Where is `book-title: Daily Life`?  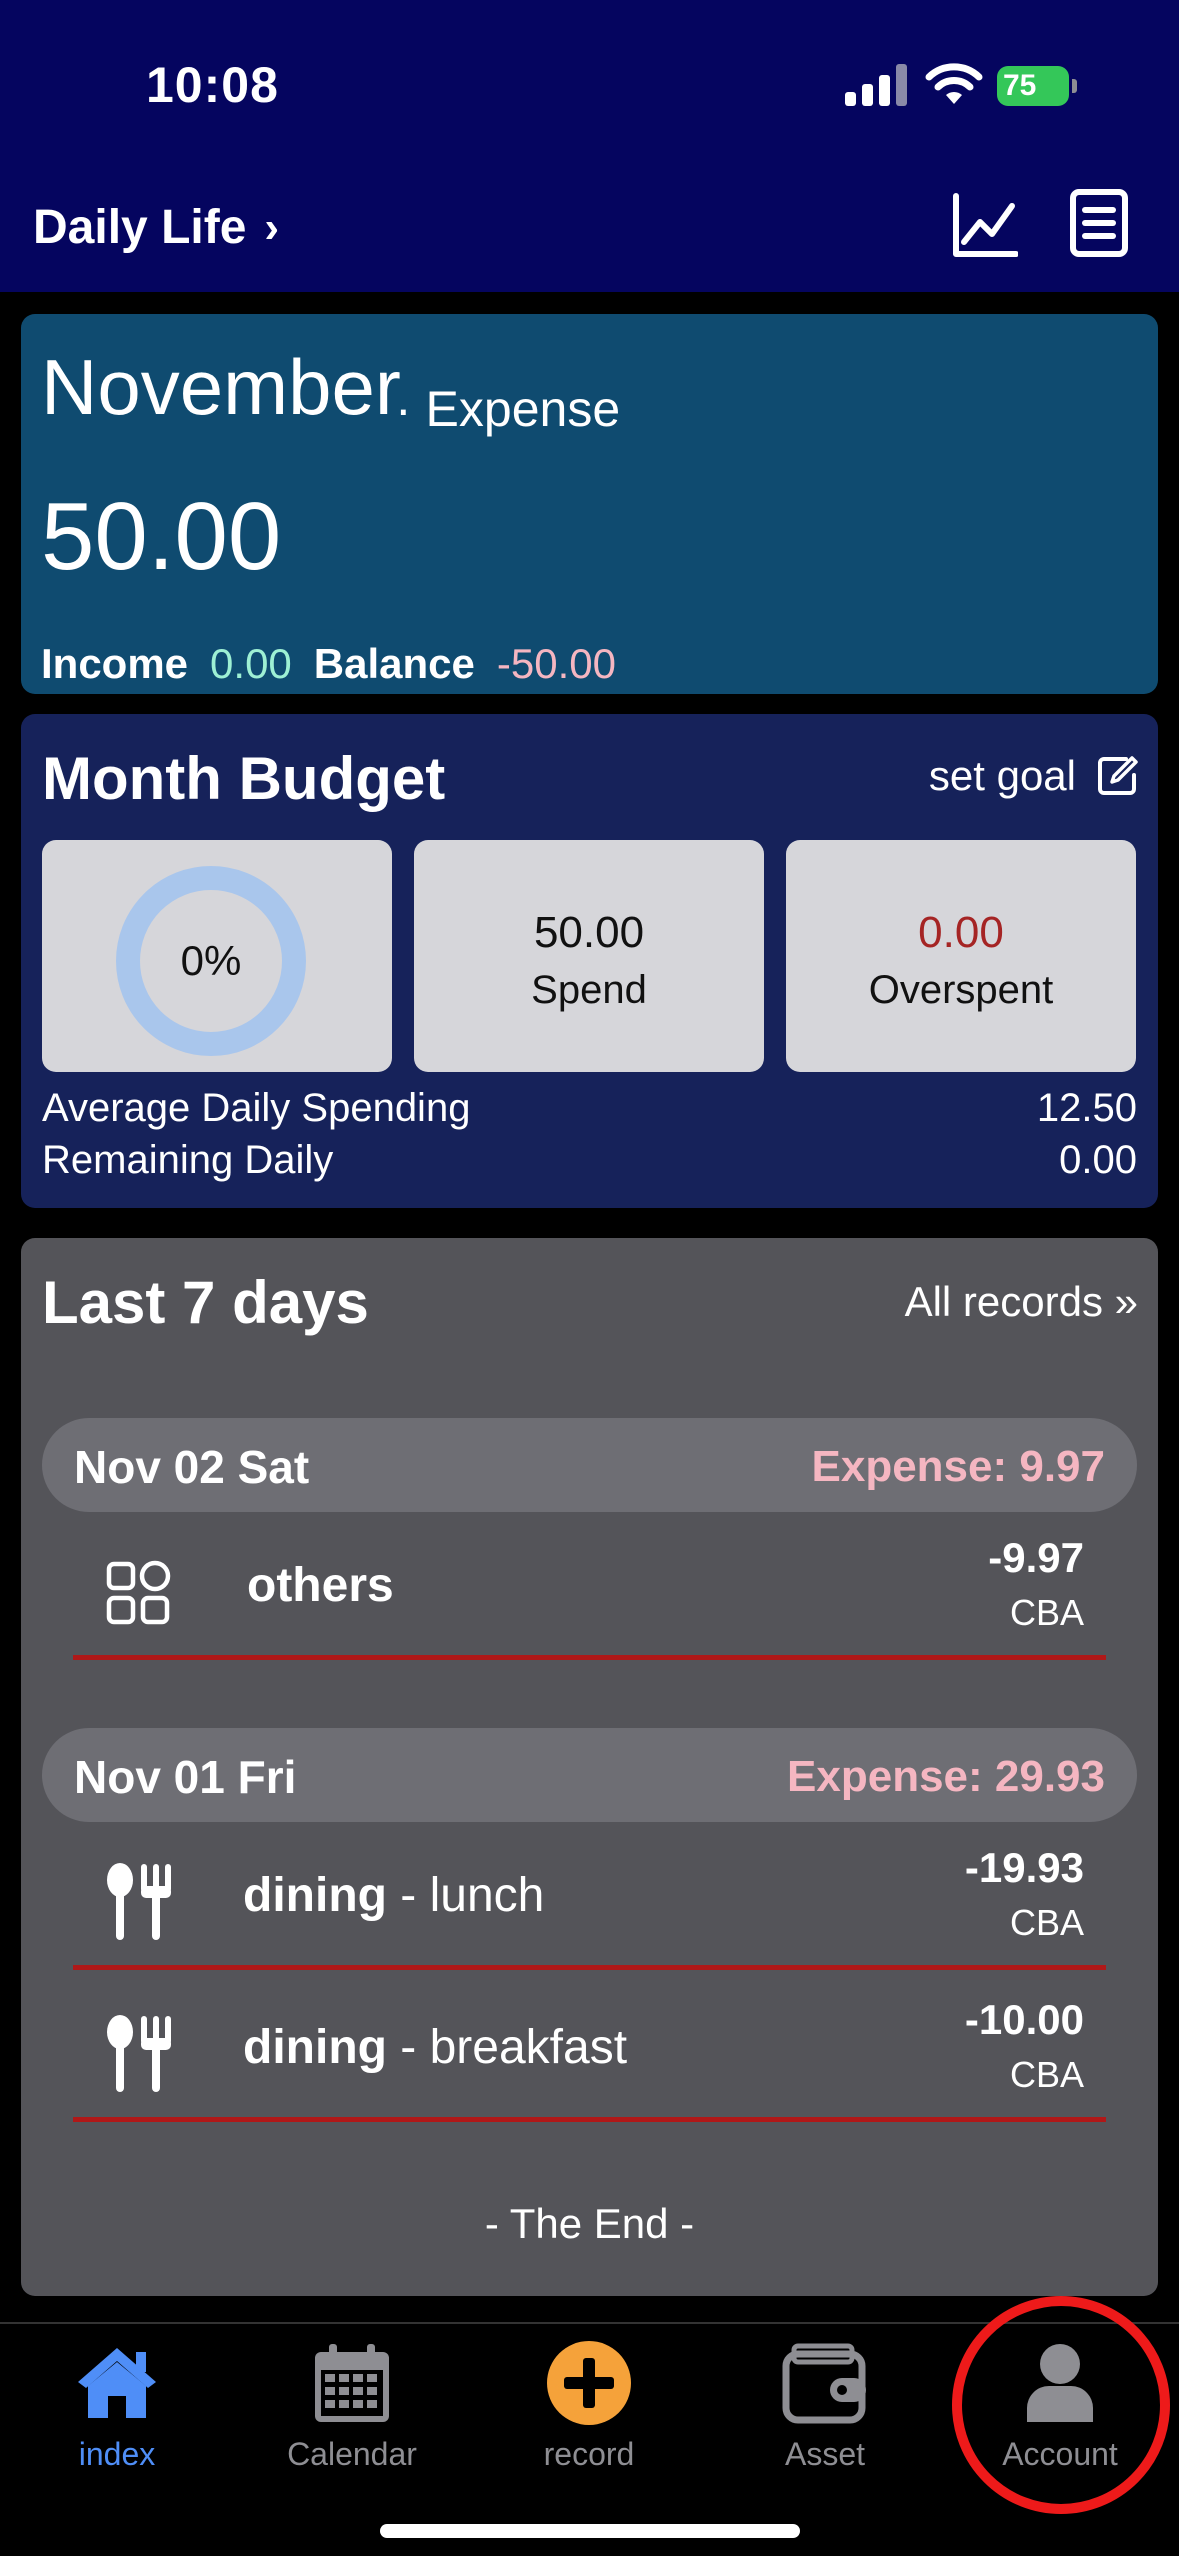
book-title: Daily Life is located at coordinates (140, 227).